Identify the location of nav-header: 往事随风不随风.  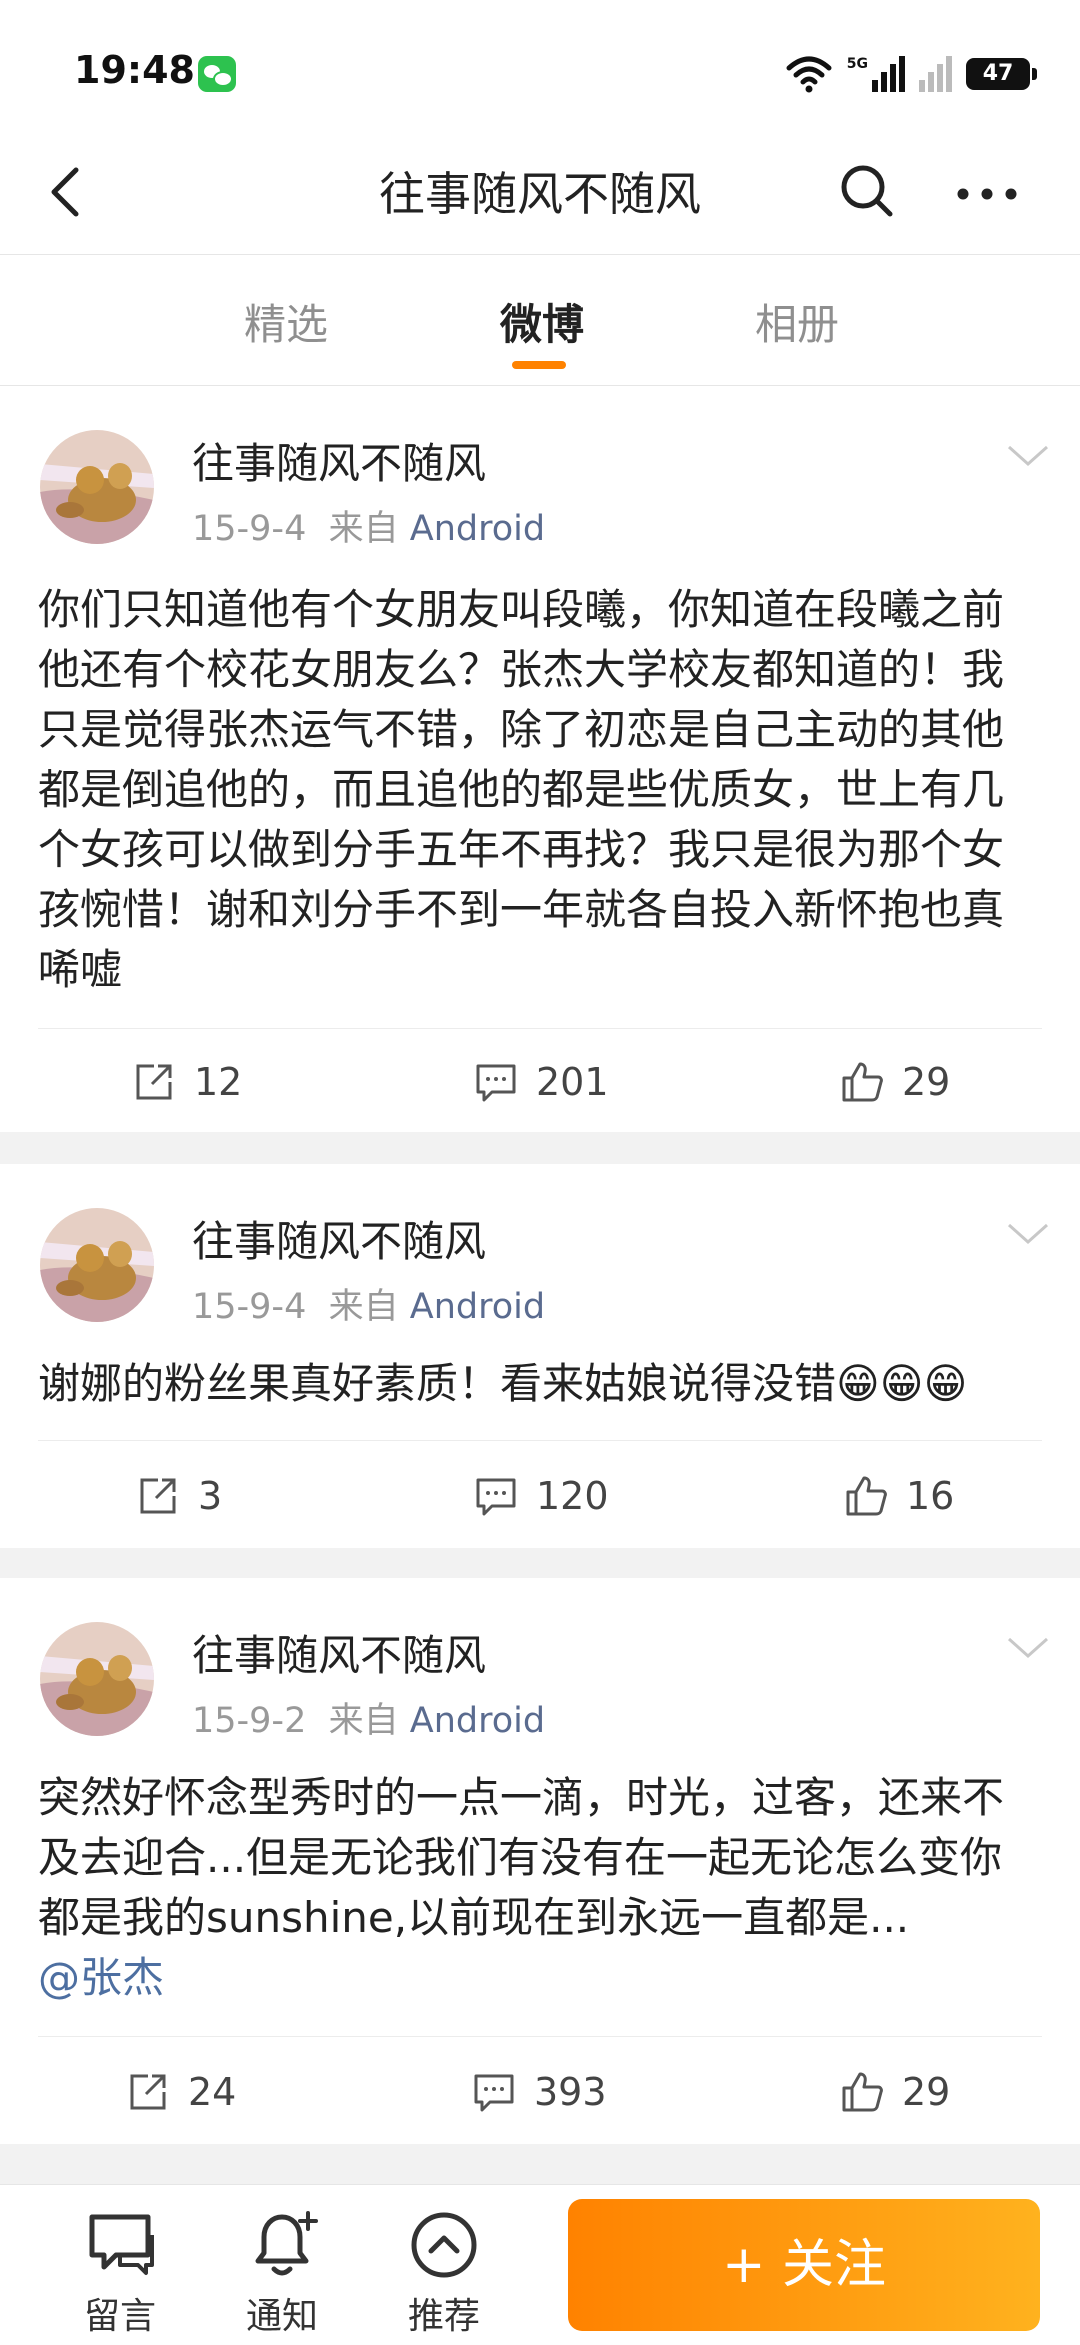
(540, 197).